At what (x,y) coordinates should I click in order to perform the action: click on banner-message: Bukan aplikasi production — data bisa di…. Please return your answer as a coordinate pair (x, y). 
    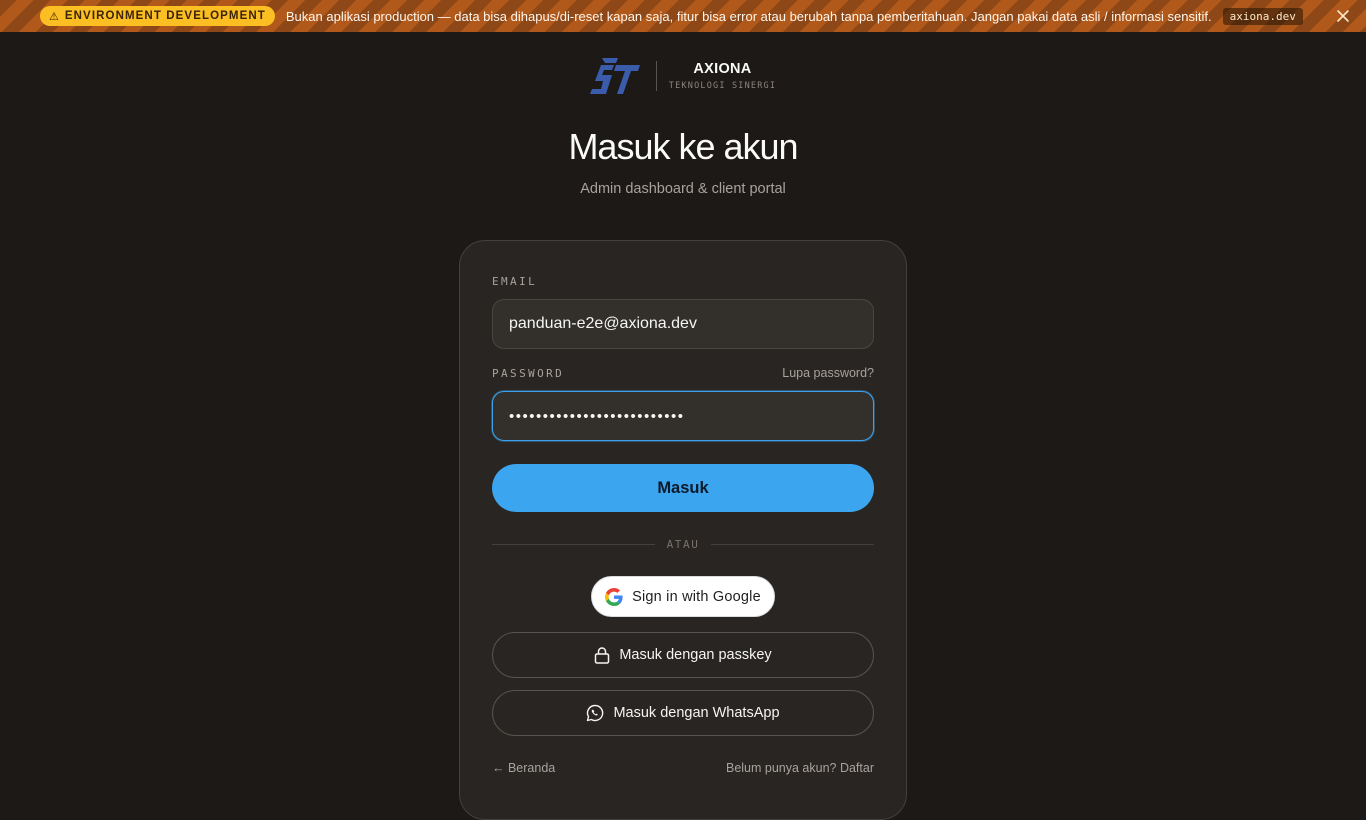
    Looking at the image, I should click on (748, 16).